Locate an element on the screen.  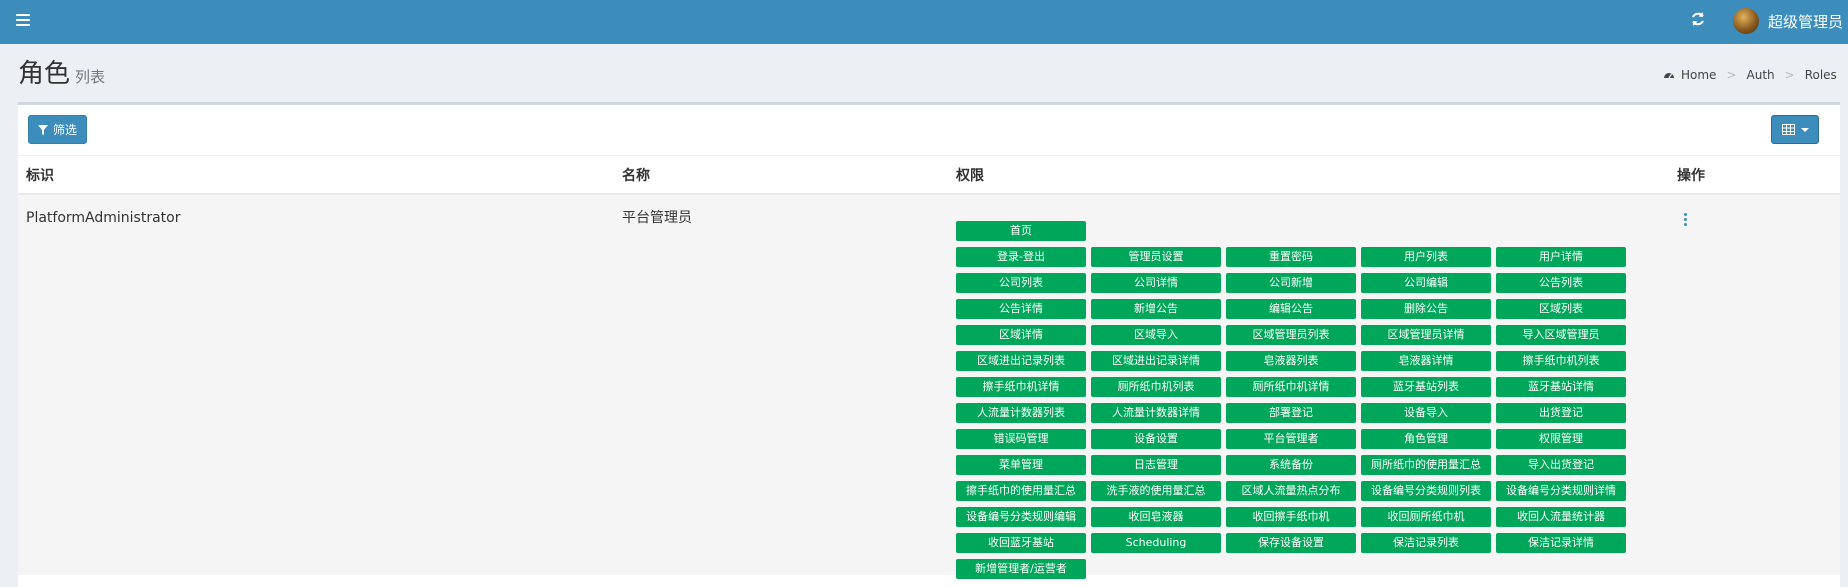
permission-badge: 重置密码 is located at coordinates (1291, 257).